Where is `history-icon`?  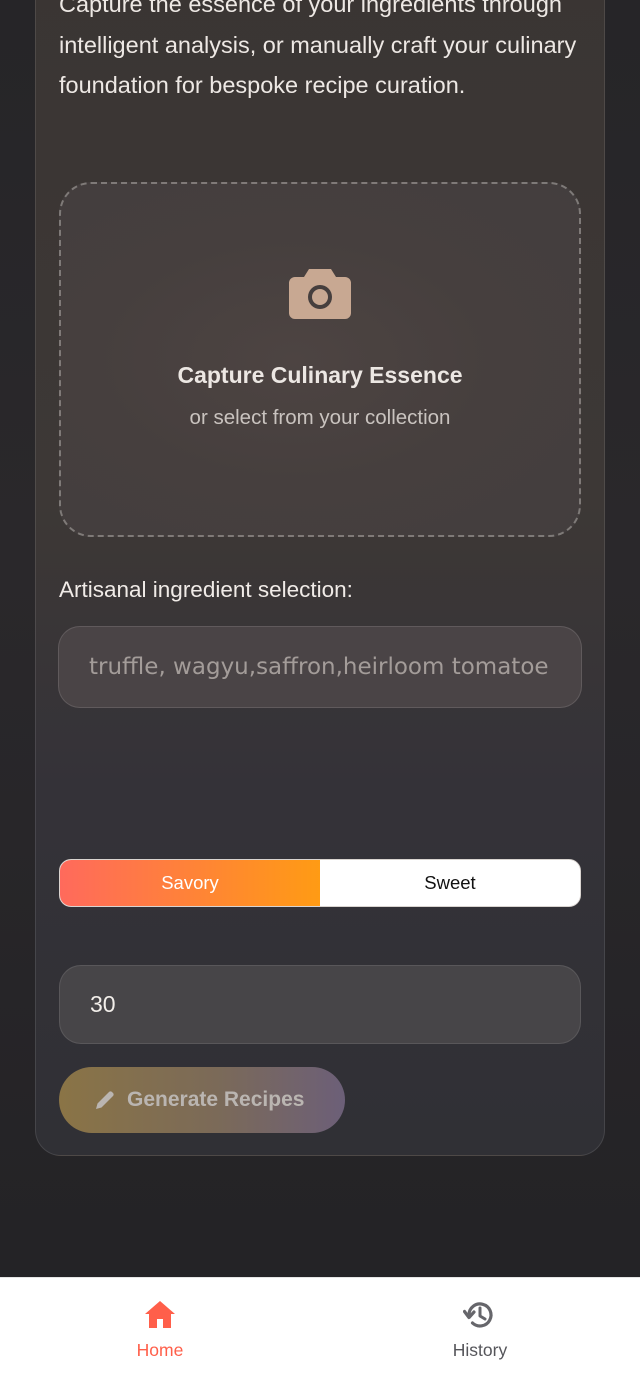
history-icon is located at coordinates (478, 1315).